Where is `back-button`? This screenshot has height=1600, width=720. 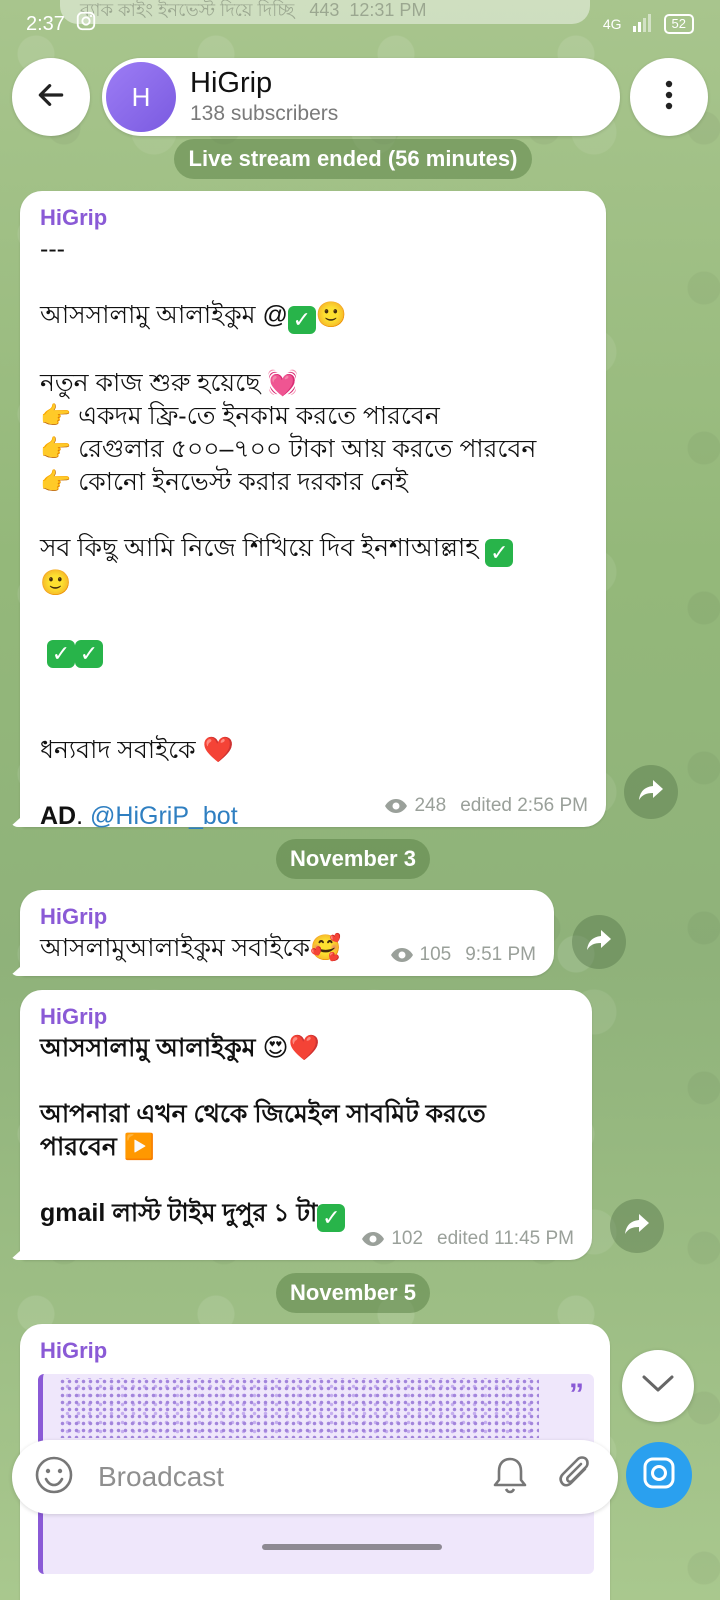 back-button is located at coordinates (51, 97).